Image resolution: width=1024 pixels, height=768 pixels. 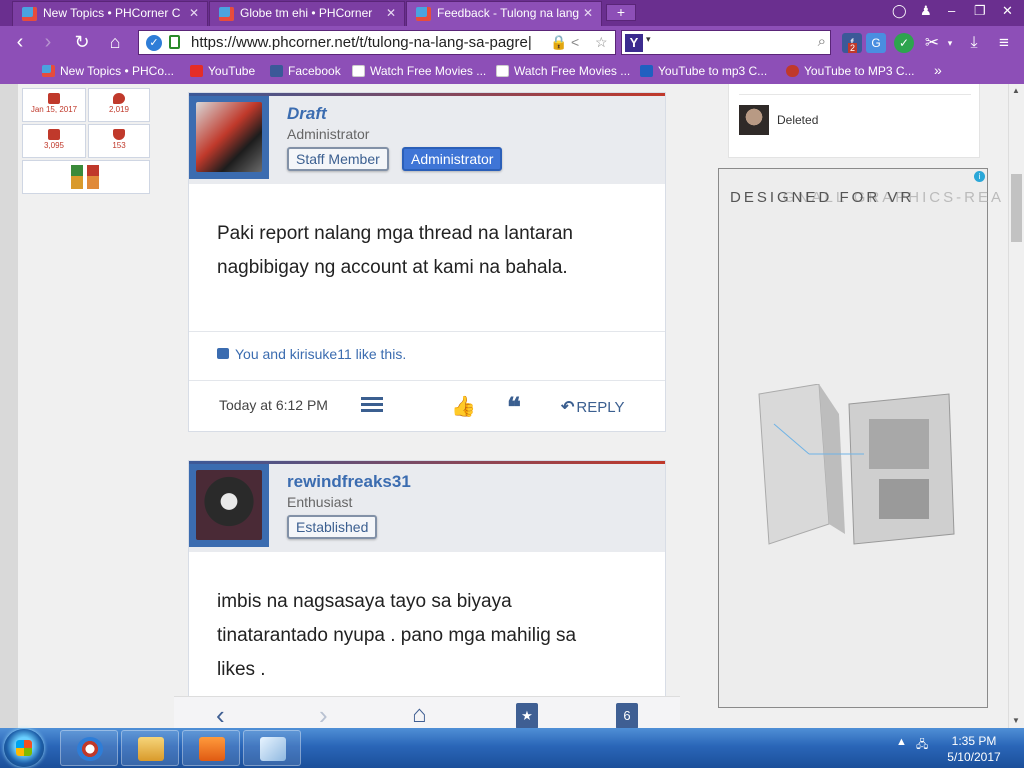 I want to click on share-icon: <, so click(x=575, y=42).